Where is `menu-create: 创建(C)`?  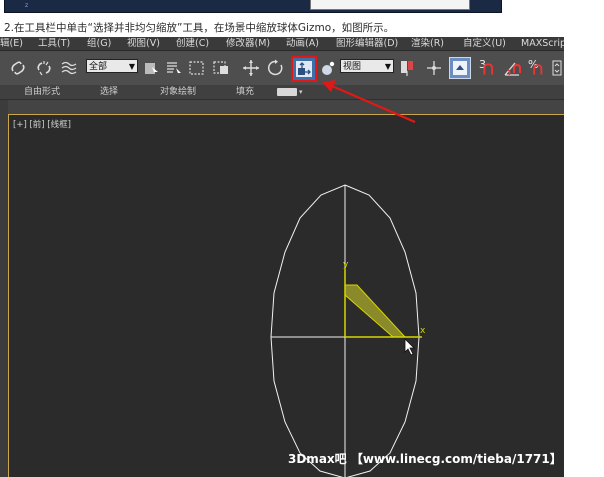
menu-create: 创建(C) is located at coordinates (192, 43).